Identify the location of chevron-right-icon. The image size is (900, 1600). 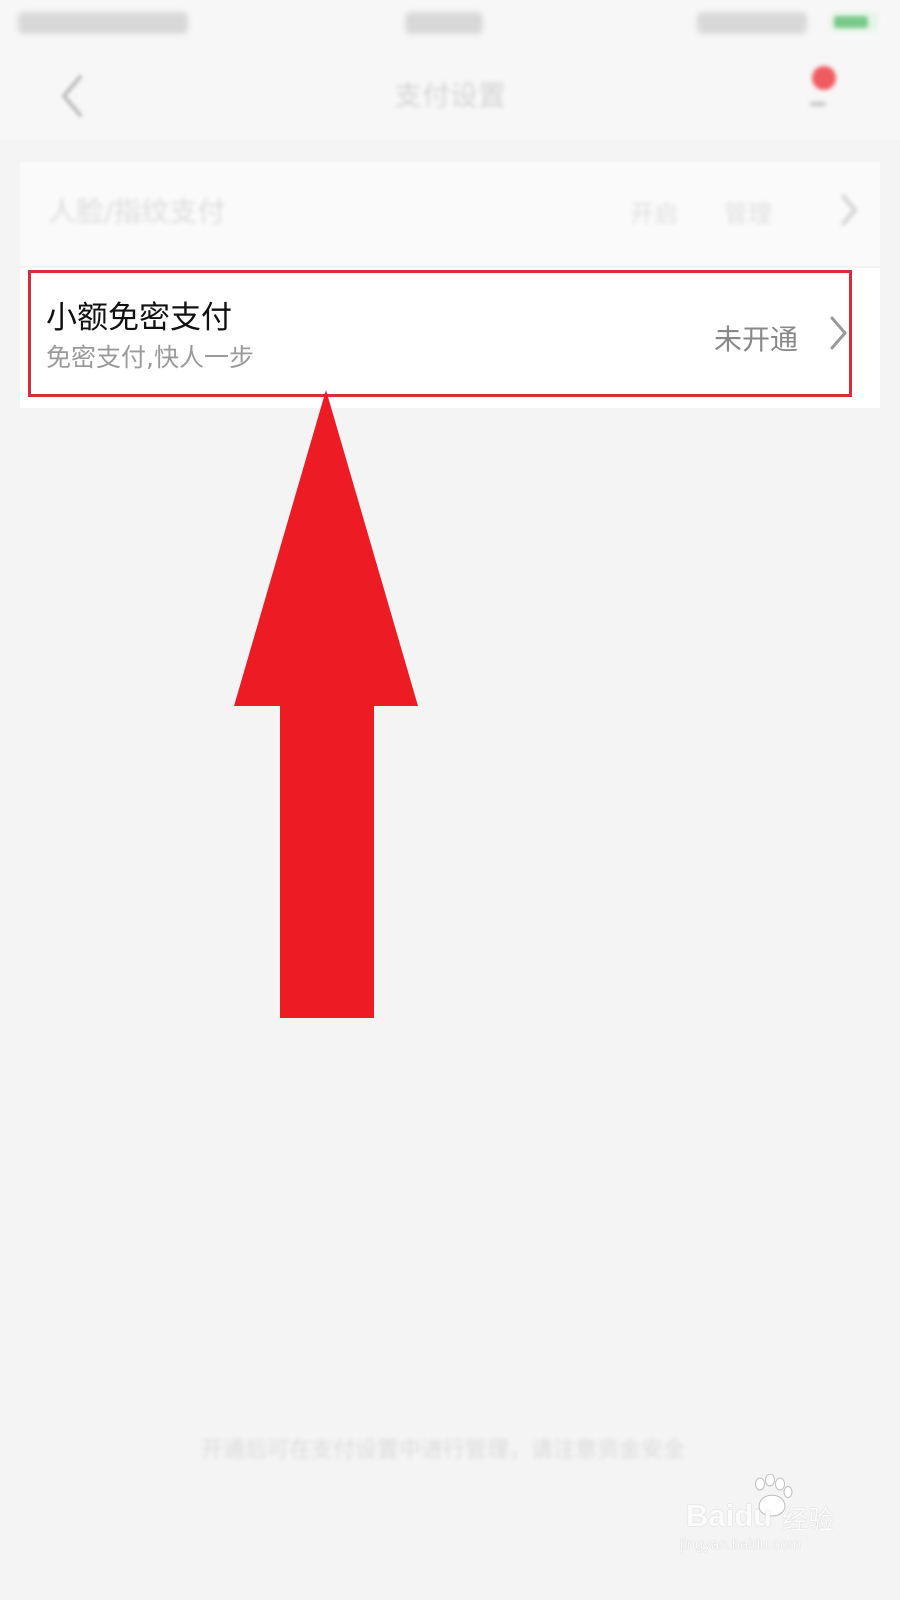
(849, 210).